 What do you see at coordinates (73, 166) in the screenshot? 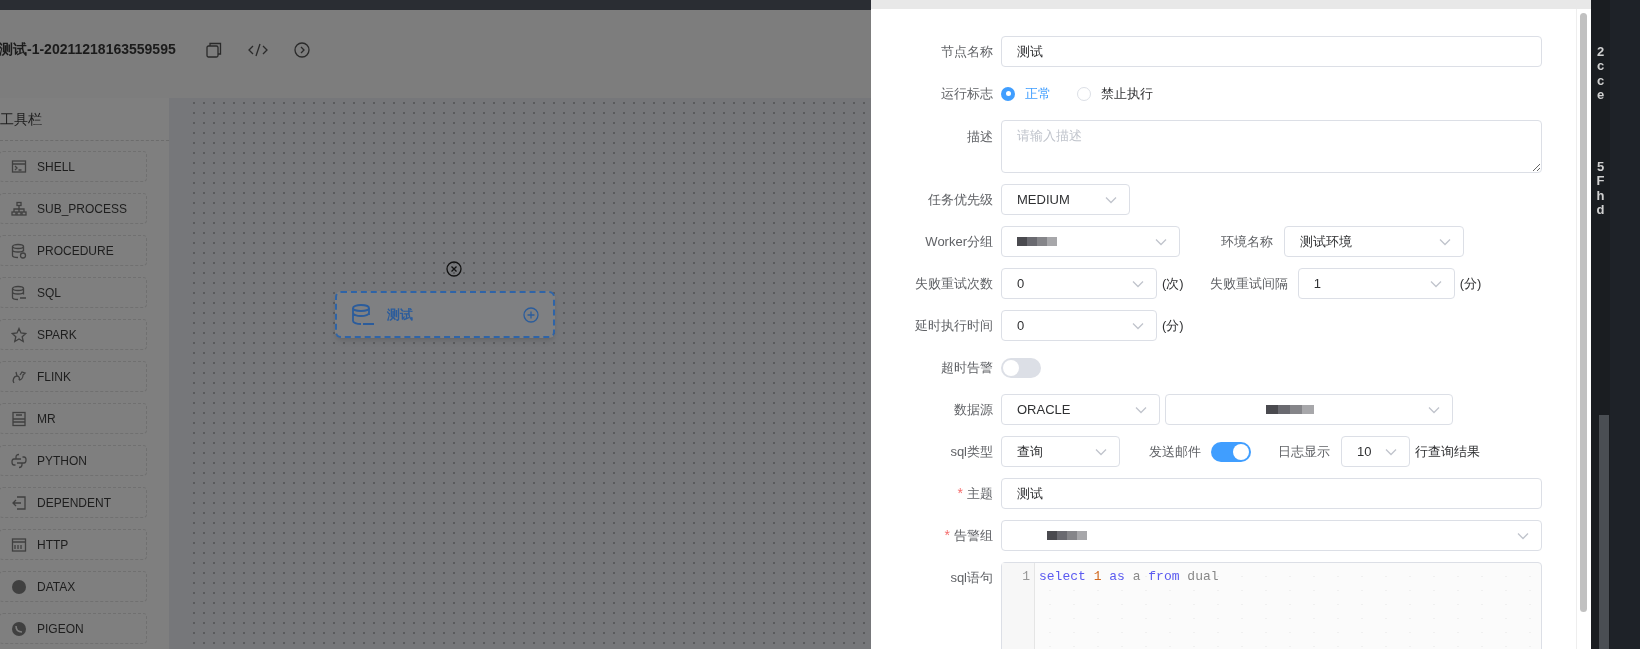
I see `task-type-item: SHELL` at bounding box center [73, 166].